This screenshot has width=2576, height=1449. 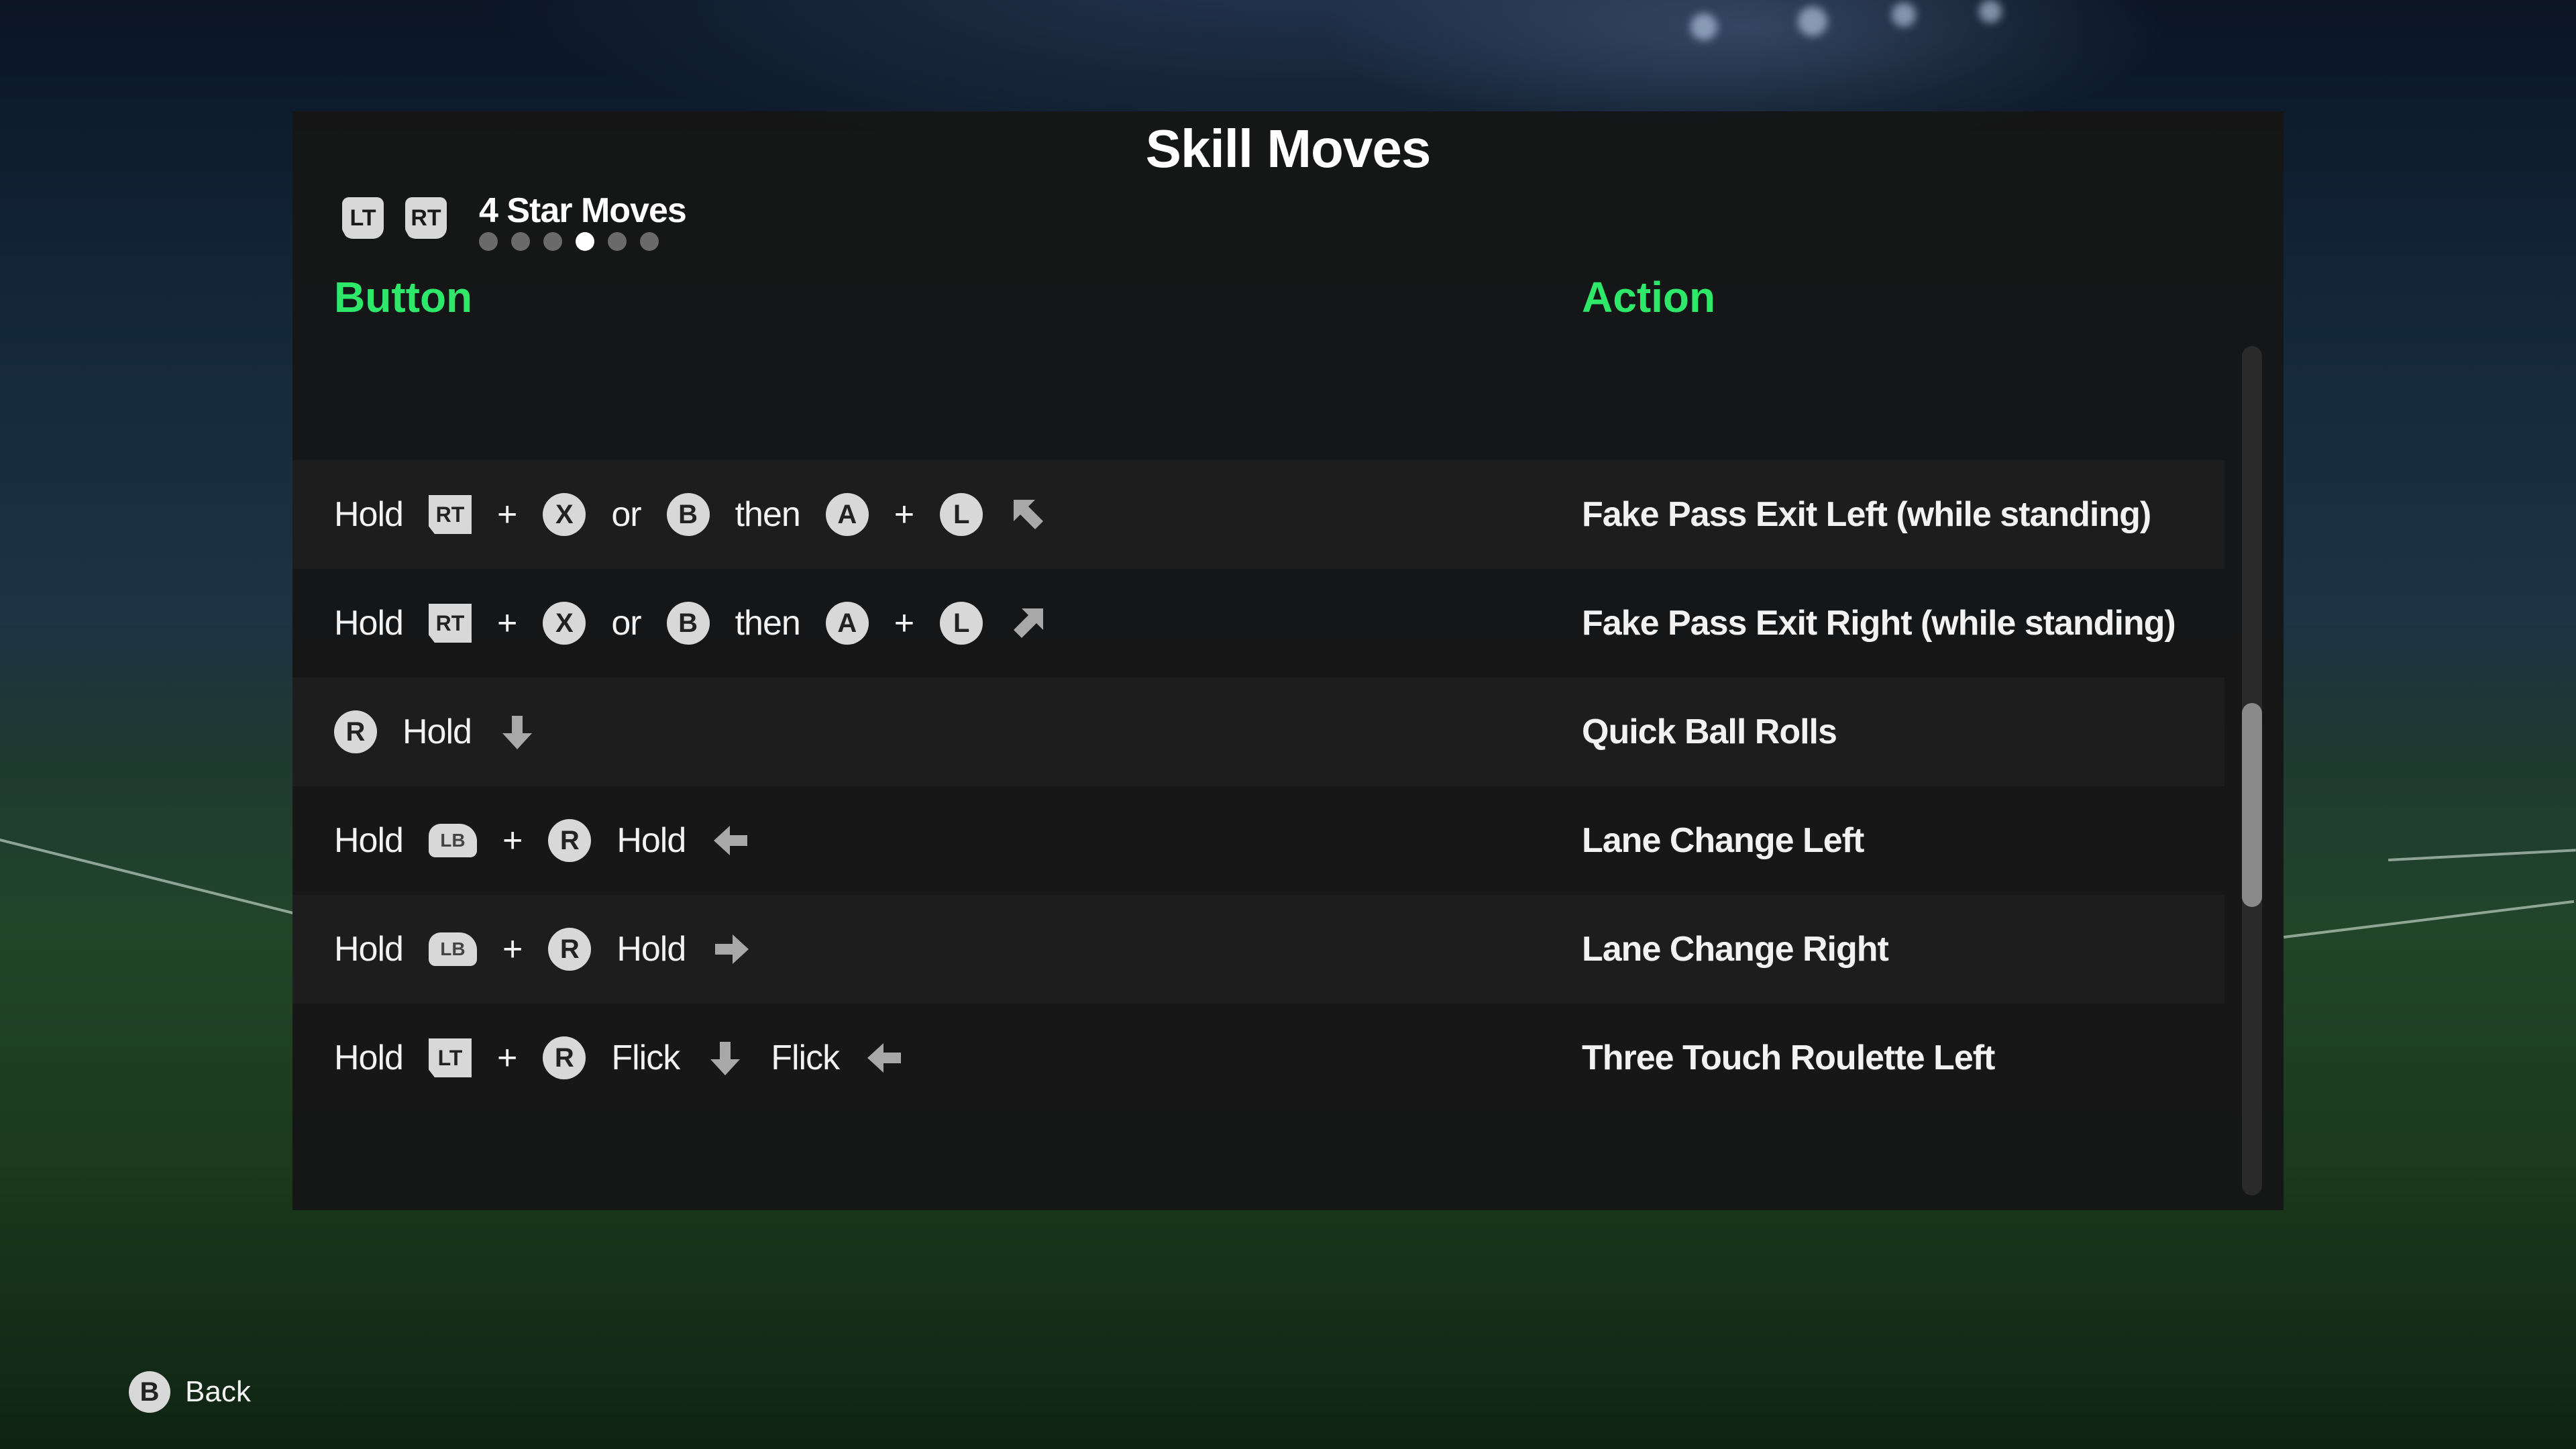 What do you see at coordinates (363, 218) in the screenshot?
I see `prev-category-trigger: LT` at bounding box center [363, 218].